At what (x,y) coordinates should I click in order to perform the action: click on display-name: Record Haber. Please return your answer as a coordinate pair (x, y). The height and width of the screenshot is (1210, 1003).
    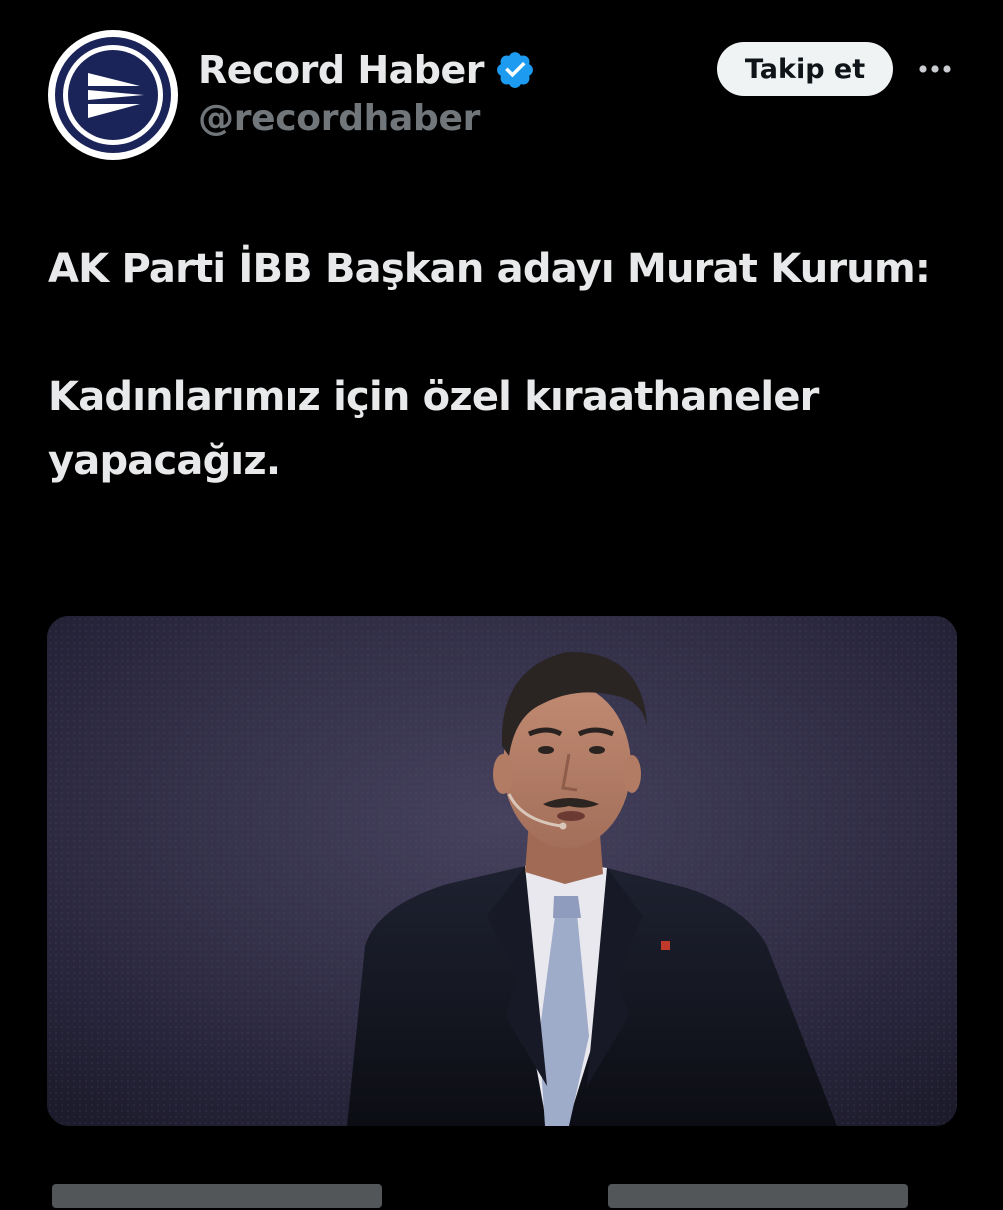
    Looking at the image, I should click on (341, 70).